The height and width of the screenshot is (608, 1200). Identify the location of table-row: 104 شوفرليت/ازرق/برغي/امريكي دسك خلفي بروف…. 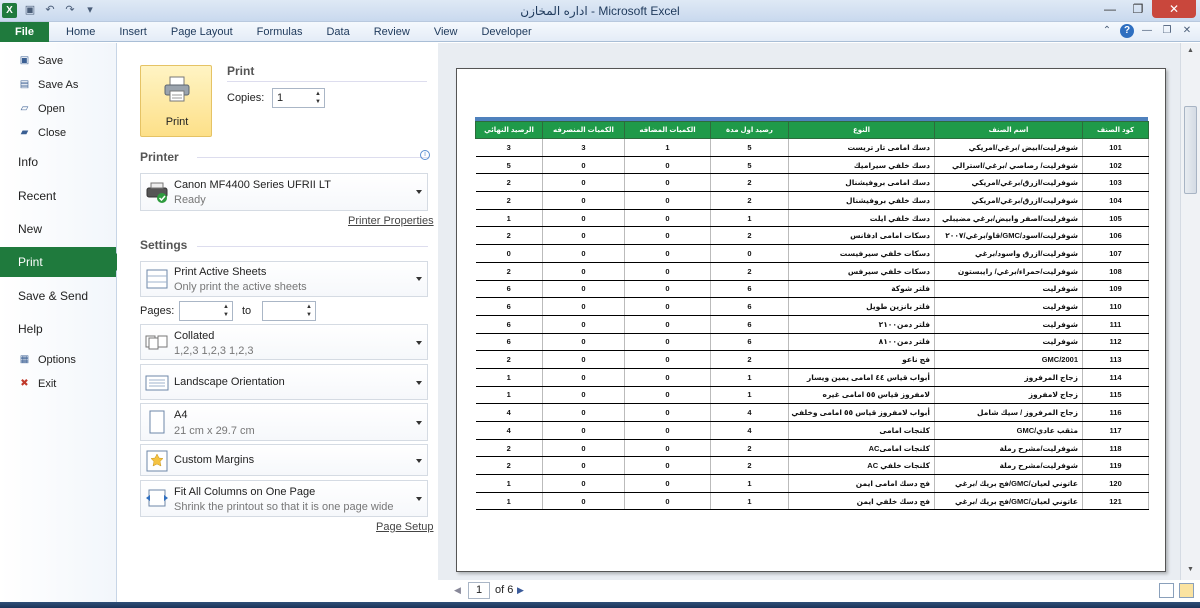
(812, 200).